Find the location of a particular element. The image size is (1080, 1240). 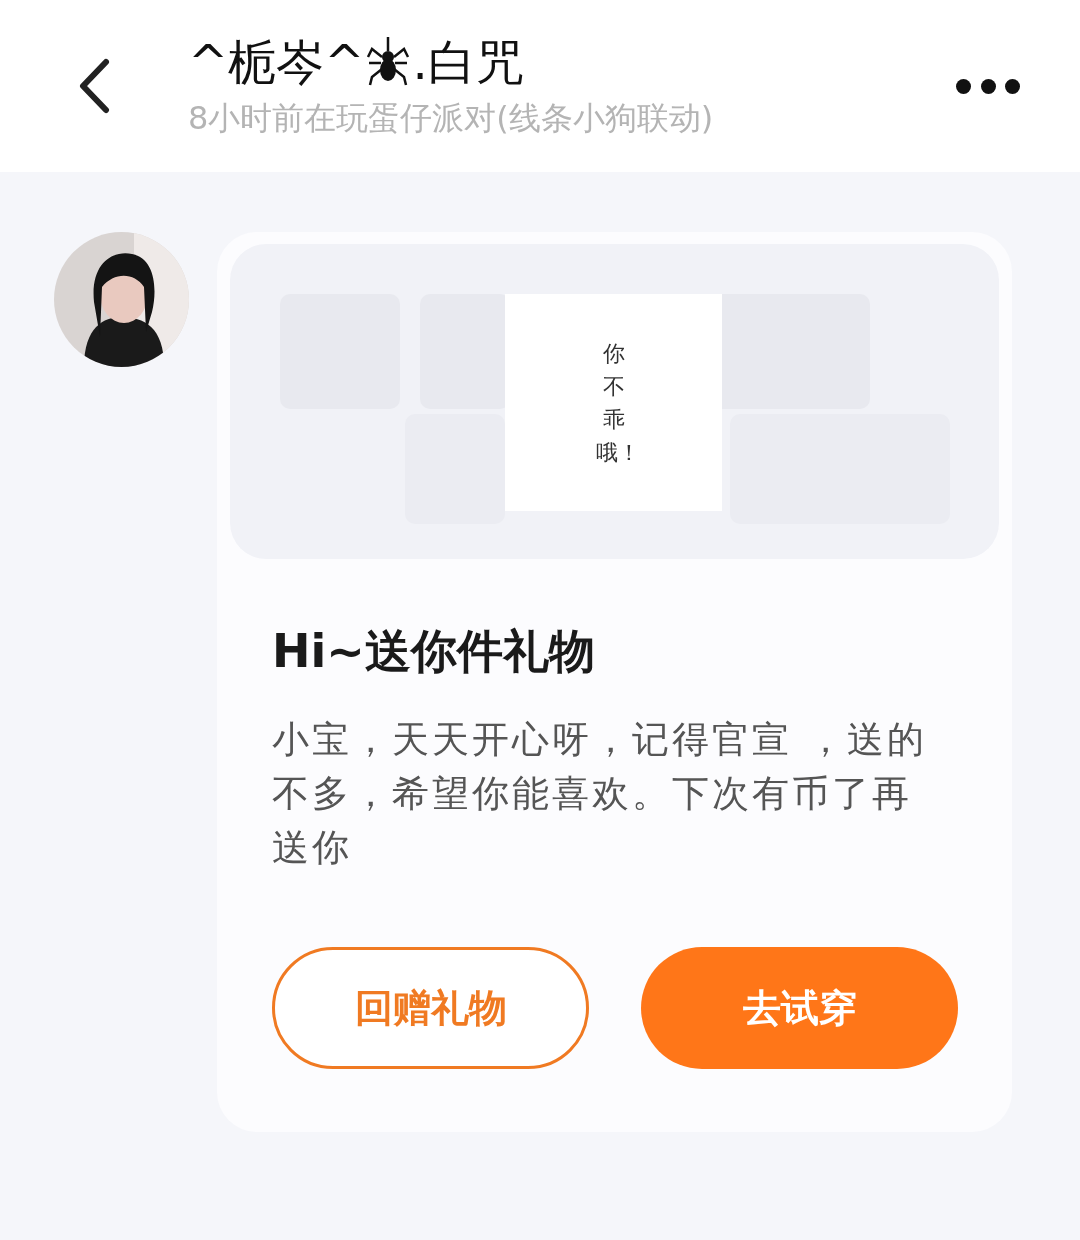

gift-message: 小宝，天天开心呀，记得官宣 ，送的不多，希望你能喜欢。下次有币了再送你 is located at coordinates (600, 794).